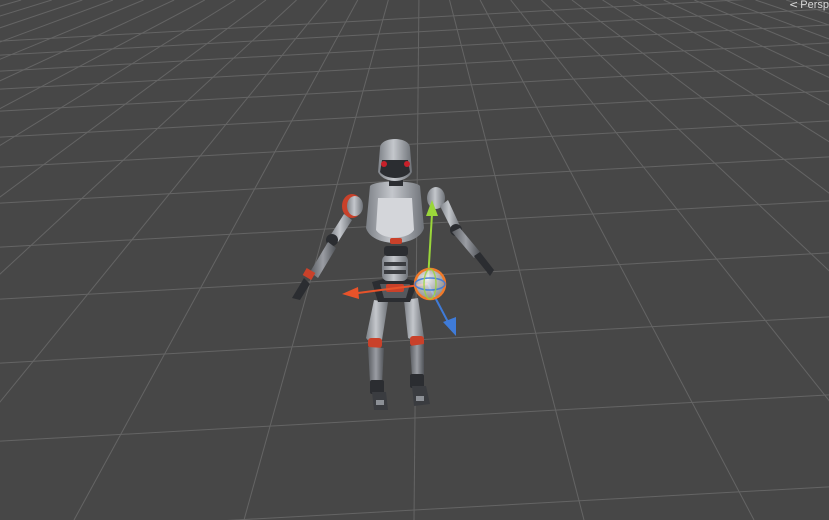 The image size is (829, 520). What do you see at coordinates (395, 160) in the screenshot?
I see `head` at bounding box center [395, 160].